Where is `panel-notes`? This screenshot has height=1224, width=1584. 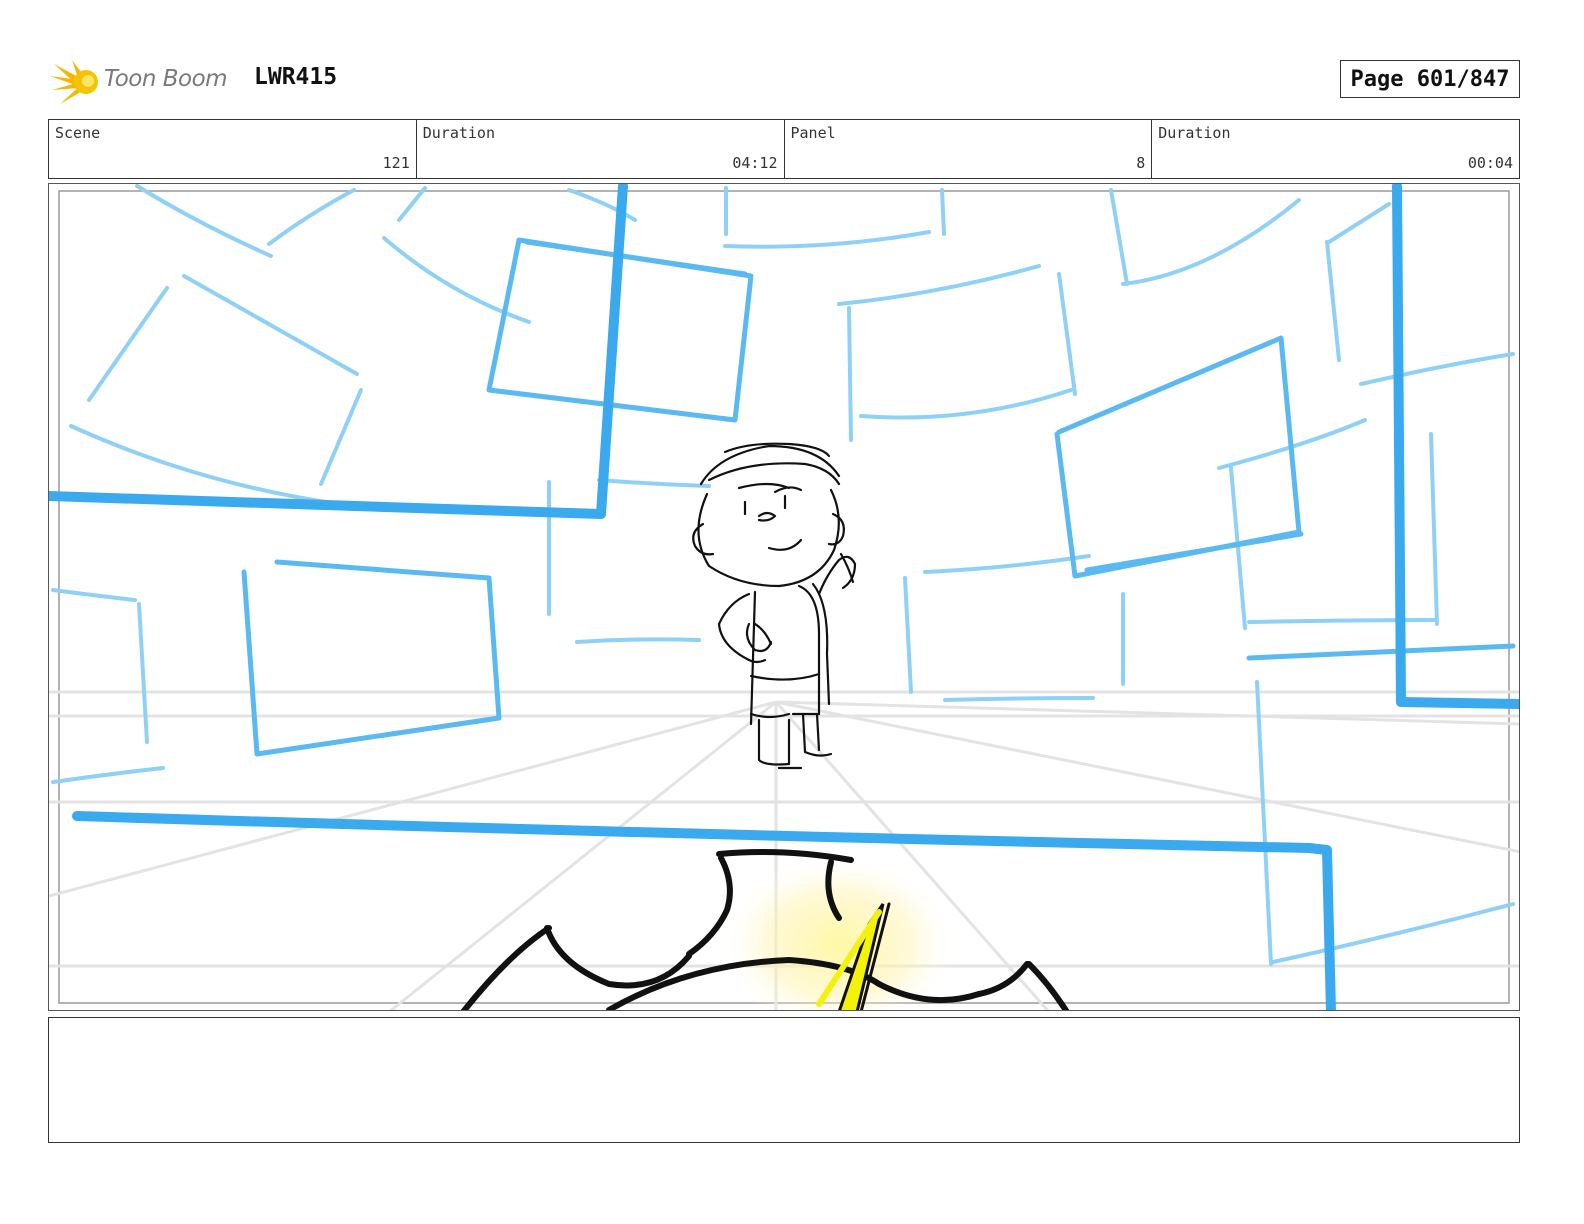
panel-notes is located at coordinates (784, 1080).